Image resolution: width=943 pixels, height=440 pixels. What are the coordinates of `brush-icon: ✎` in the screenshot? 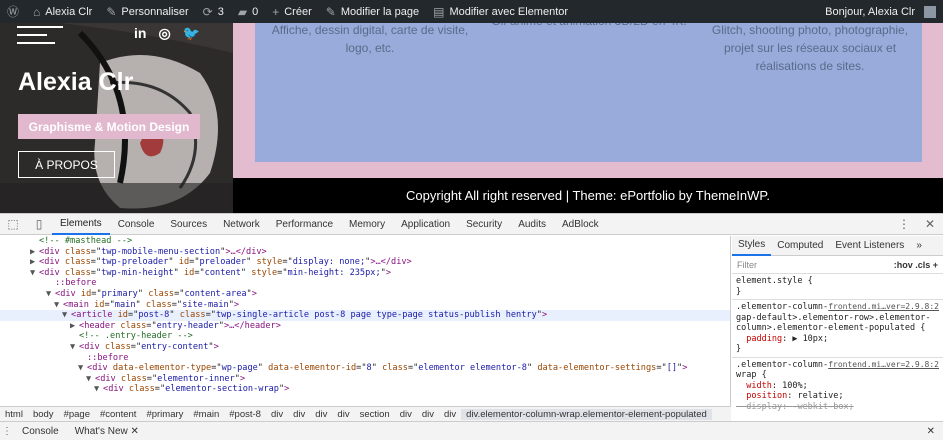 It's located at (111, 11).